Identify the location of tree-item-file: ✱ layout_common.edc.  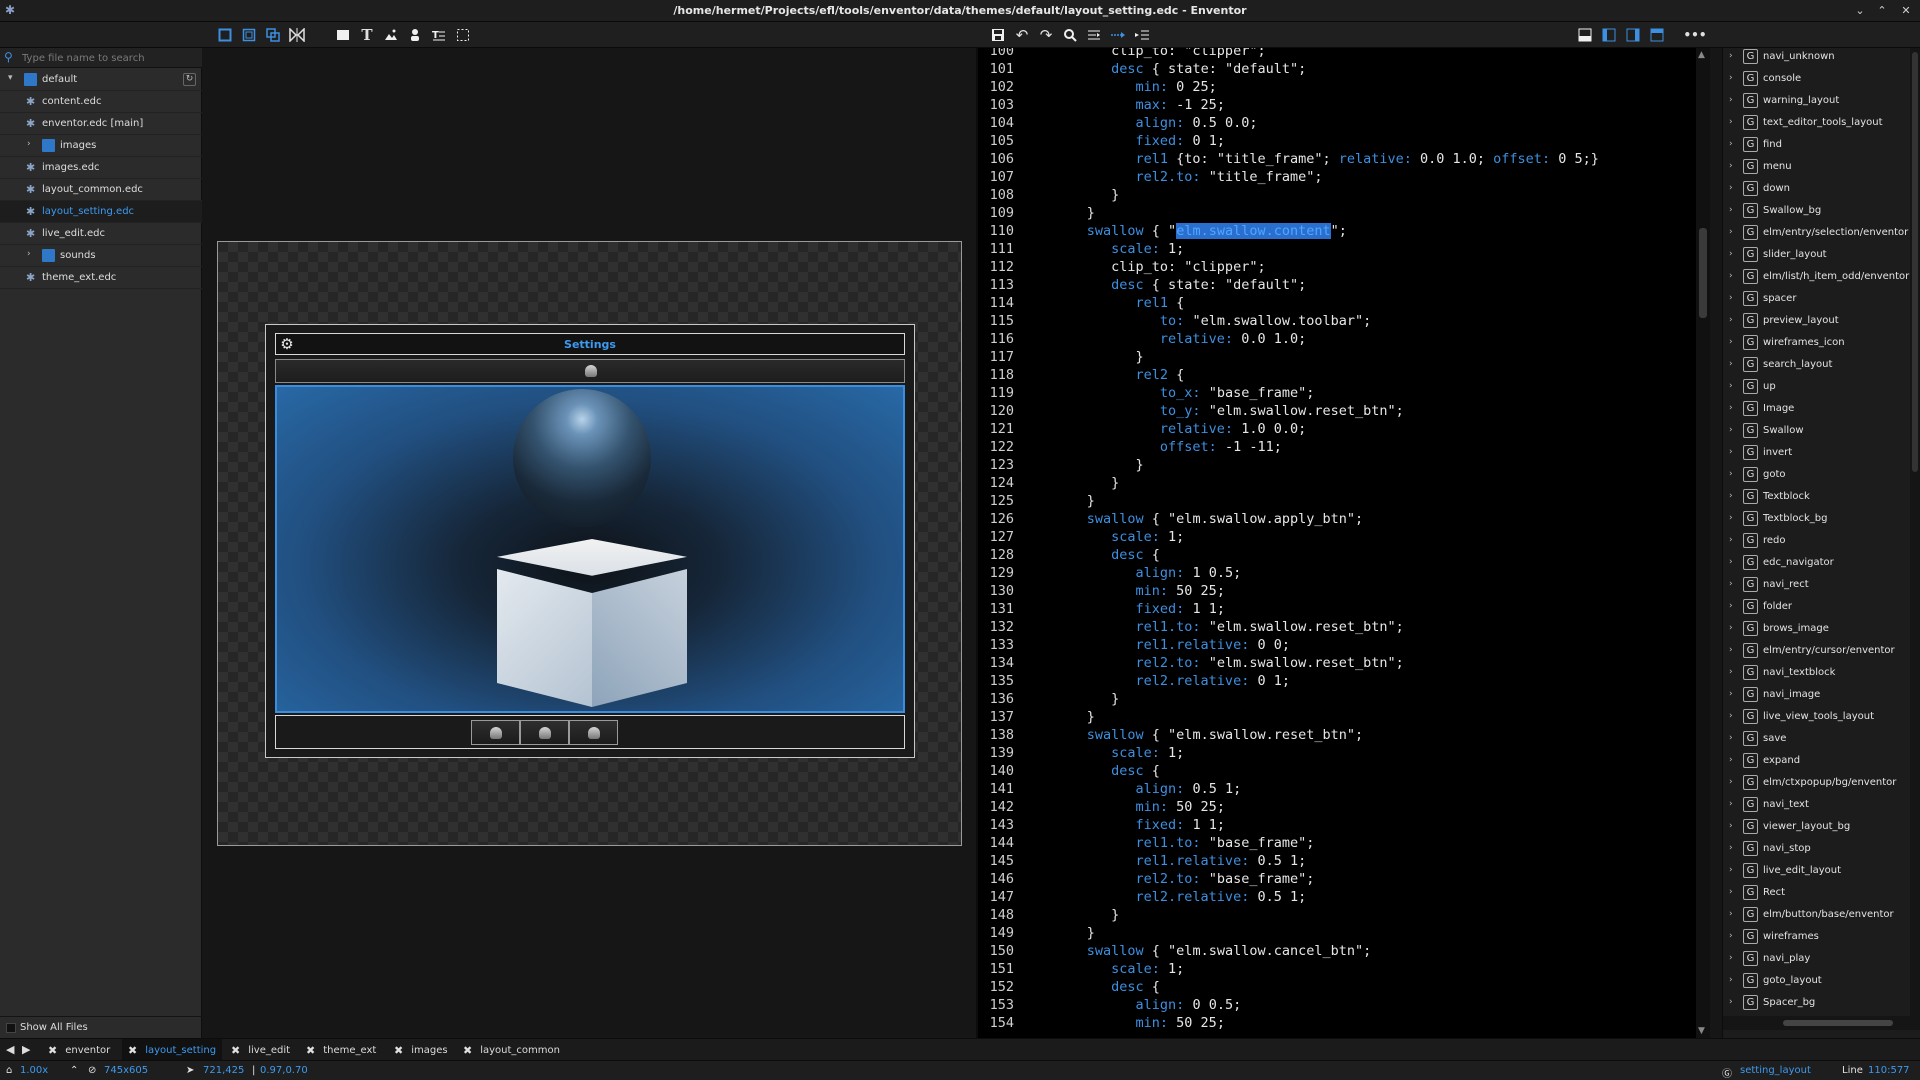
(101, 190).